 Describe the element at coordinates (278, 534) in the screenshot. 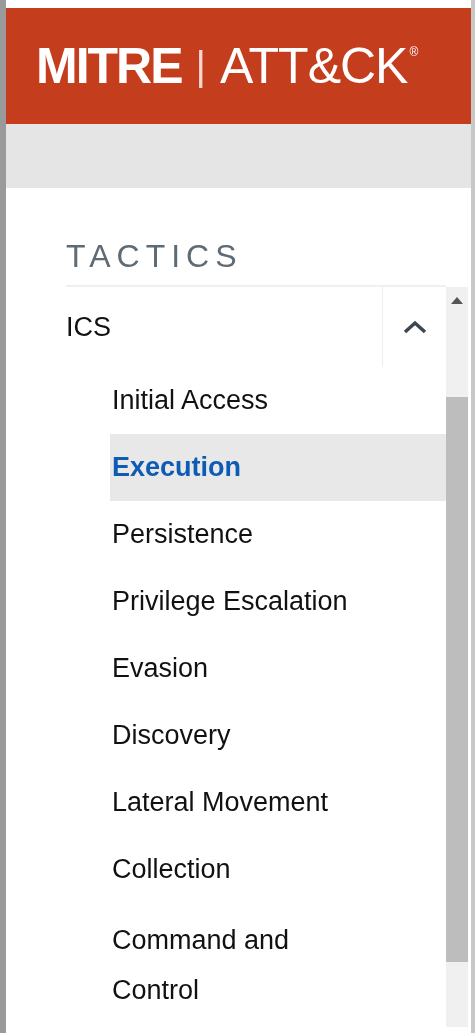

I see `sidebar-item: Persistence` at that location.